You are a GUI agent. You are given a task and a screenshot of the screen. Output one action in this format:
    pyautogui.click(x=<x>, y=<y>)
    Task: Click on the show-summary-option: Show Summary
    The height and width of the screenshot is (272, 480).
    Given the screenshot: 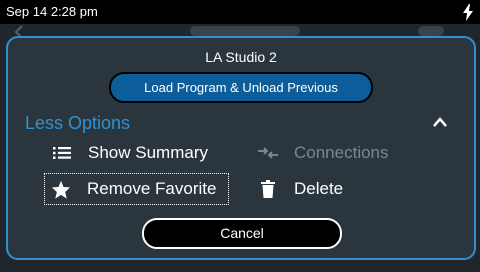 What is the action you would take?
    pyautogui.click(x=127, y=153)
    